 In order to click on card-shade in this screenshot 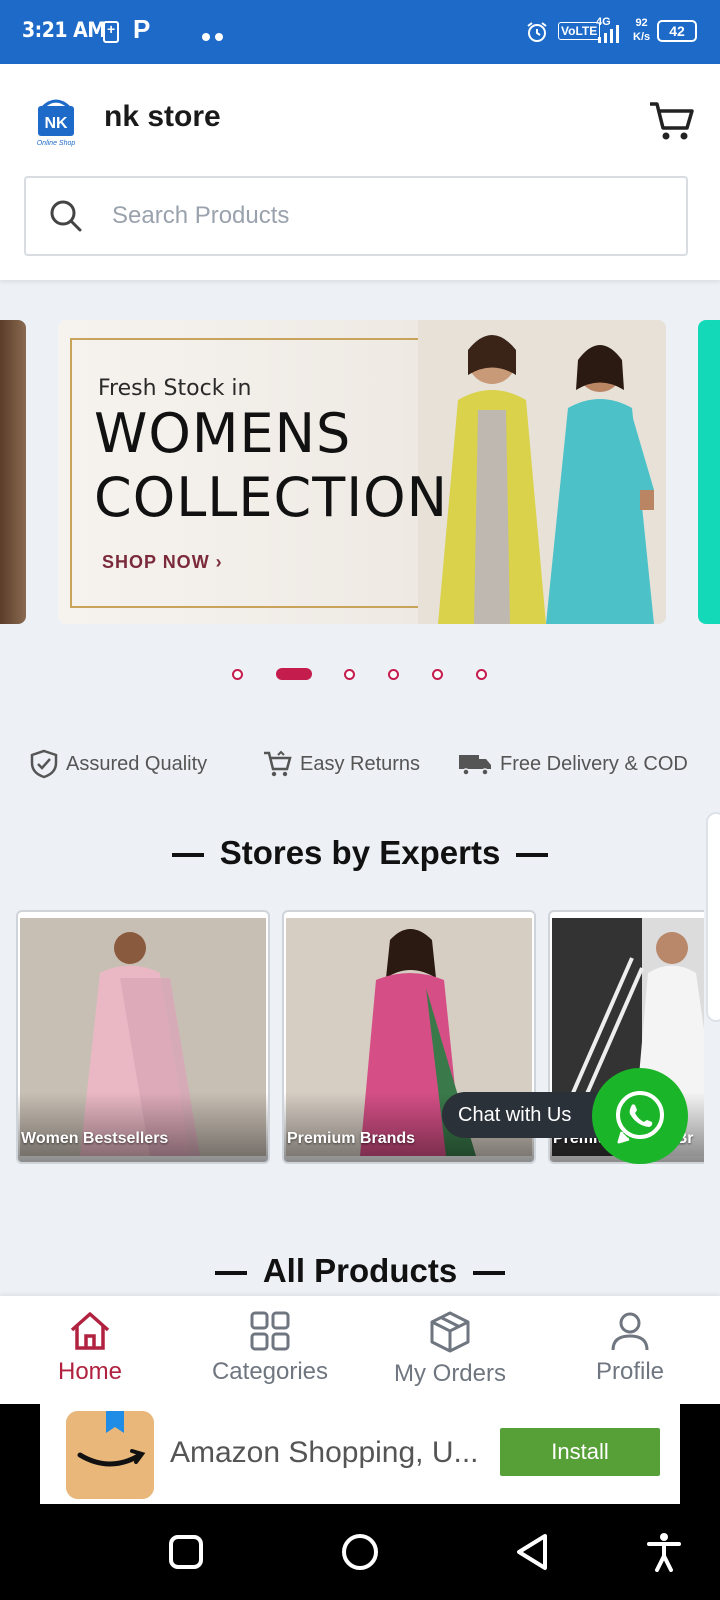, I will do `click(143, 1127)`.